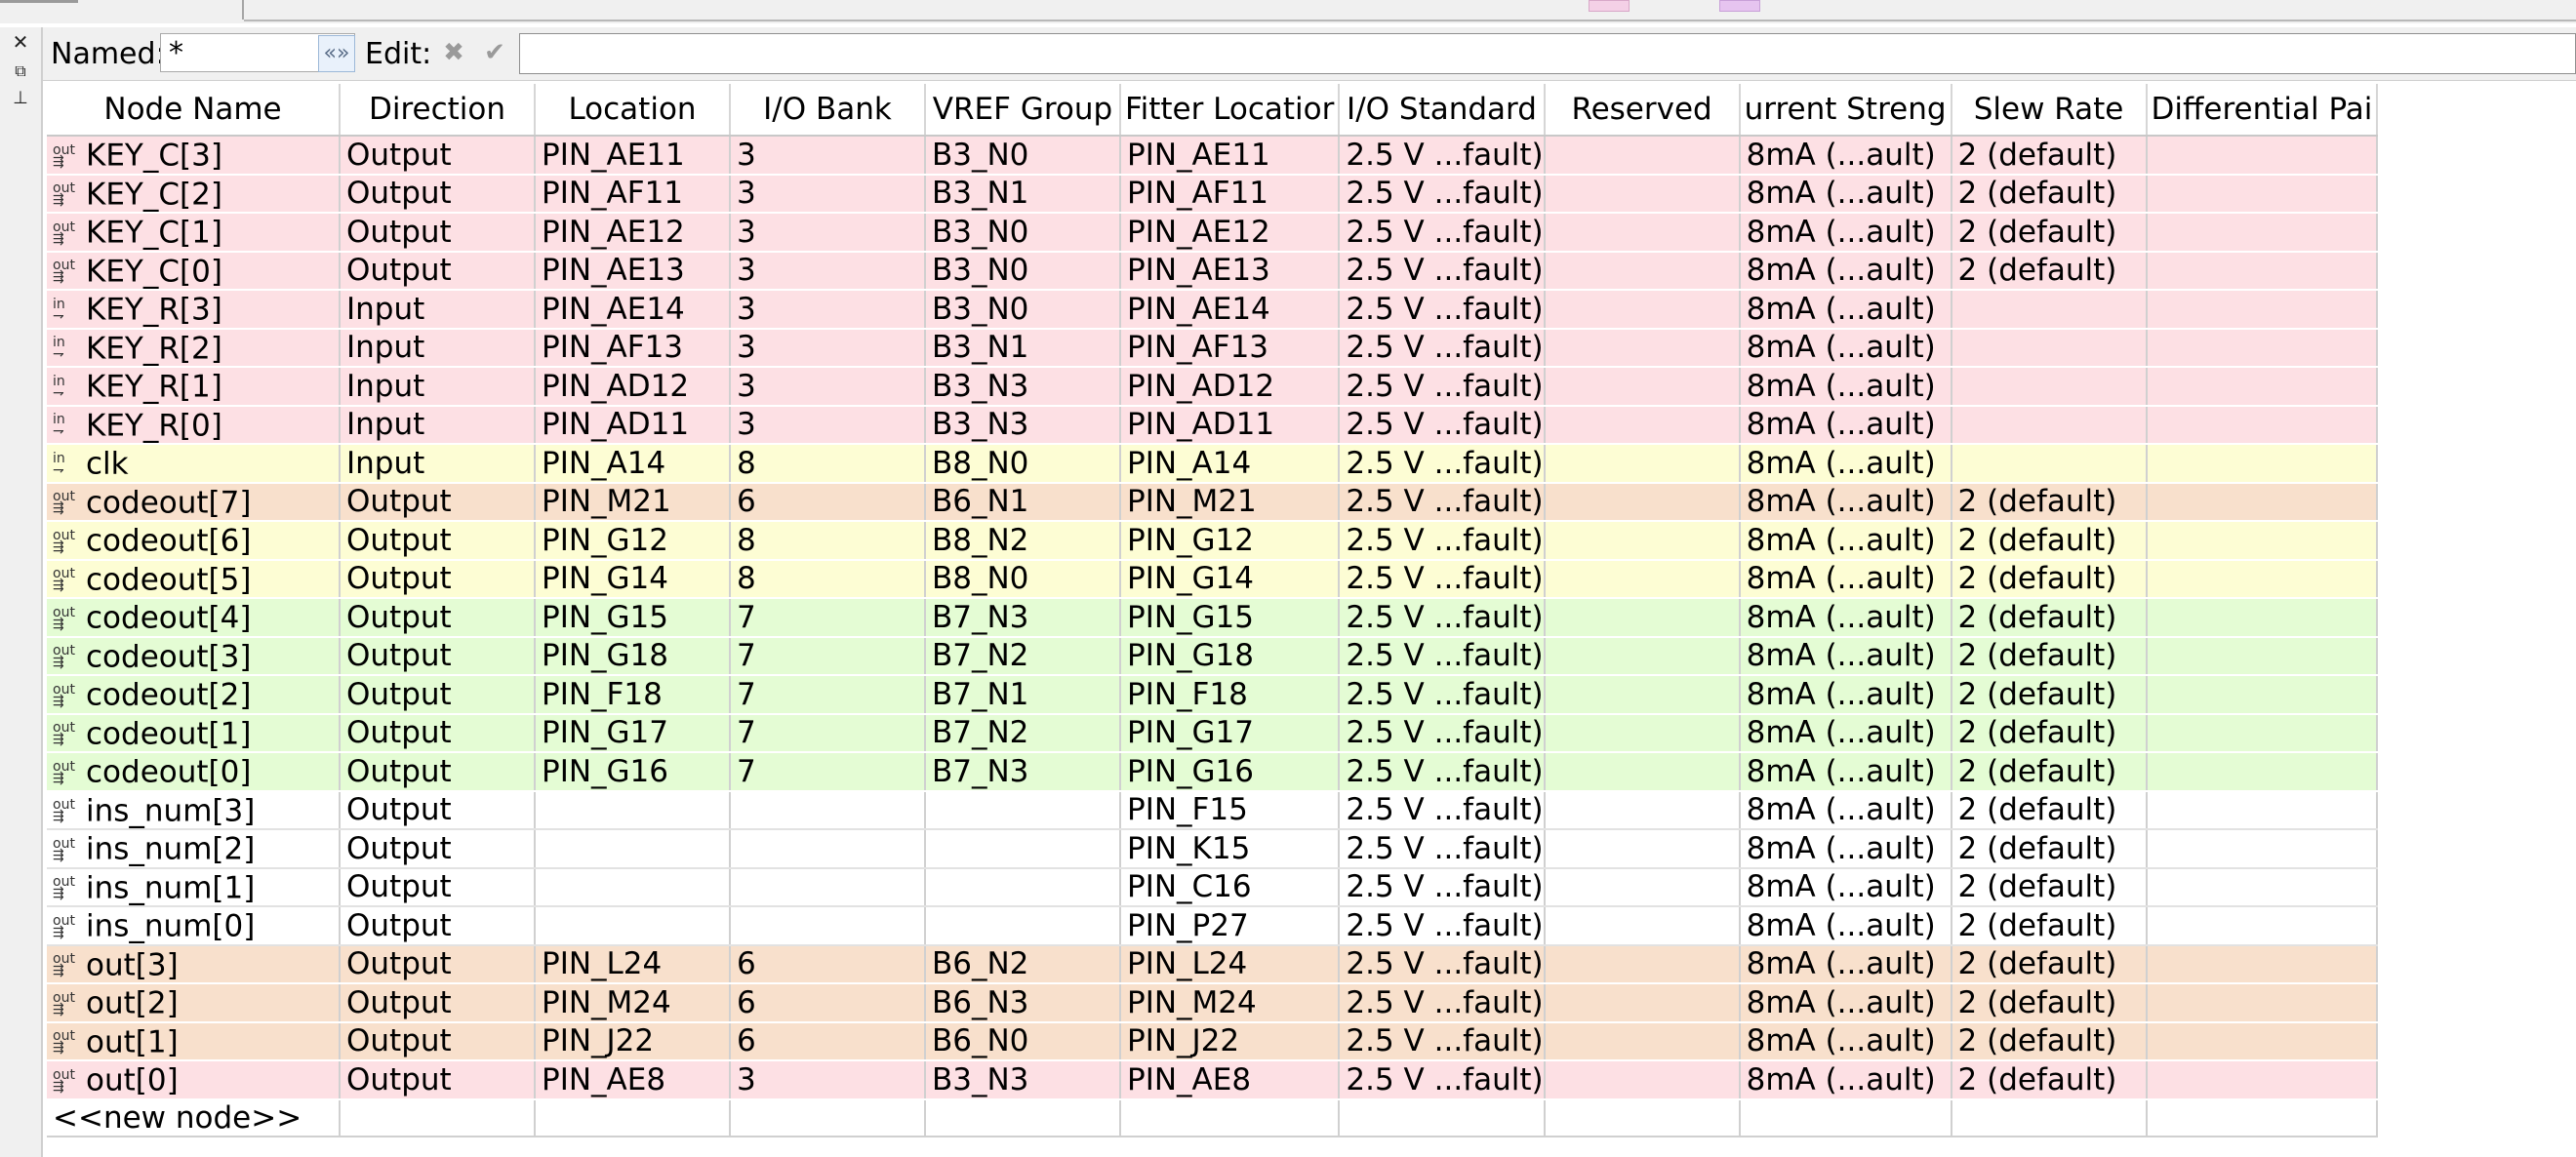 The height and width of the screenshot is (1157, 2576). I want to click on panel-separator, so click(243, 10).